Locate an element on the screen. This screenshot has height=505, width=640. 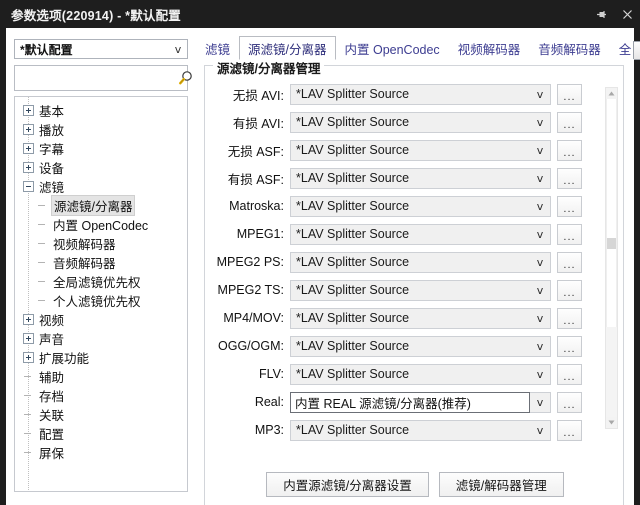
splitter-select: 内置 REAL 源滤镜/分离器(推荐) v is located at coordinates (420, 402).